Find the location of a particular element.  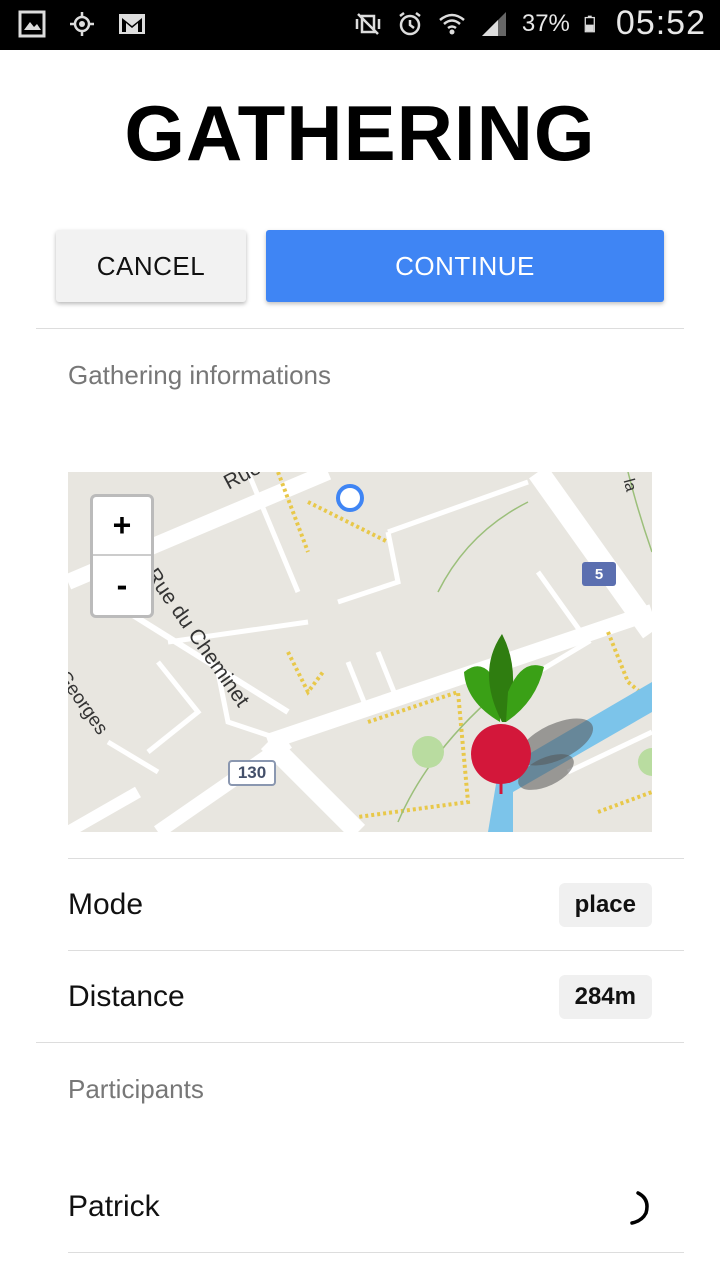

vibrate-mute-icon is located at coordinates (368, 23).